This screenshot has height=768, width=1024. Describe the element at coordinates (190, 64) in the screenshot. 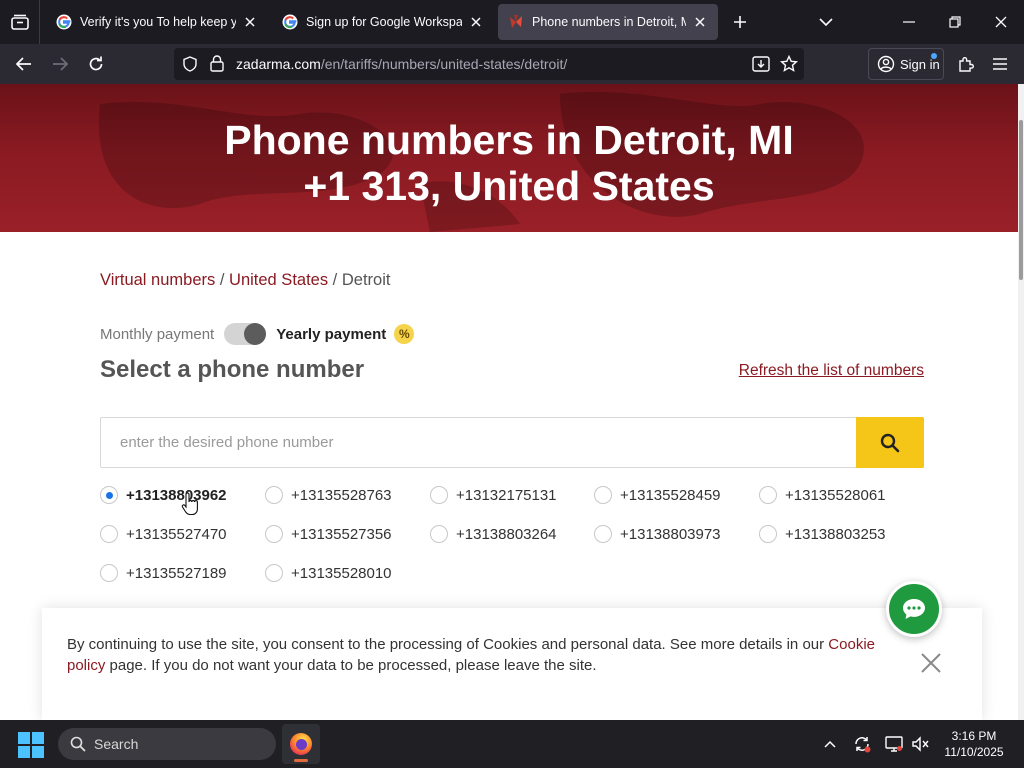

I see `shield-icon` at that location.